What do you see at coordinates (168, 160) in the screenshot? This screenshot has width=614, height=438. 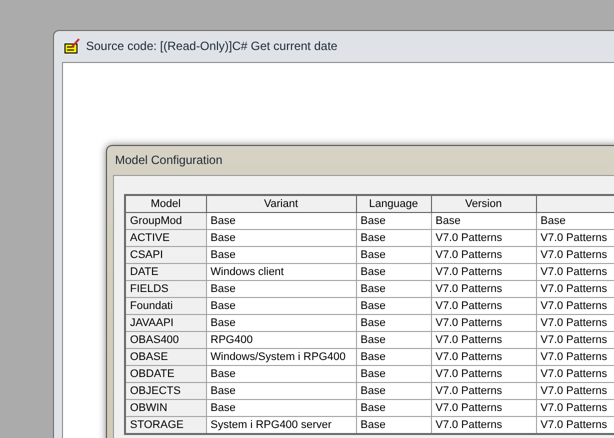 I see `dialog-title: Model Configuration` at bounding box center [168, 160].